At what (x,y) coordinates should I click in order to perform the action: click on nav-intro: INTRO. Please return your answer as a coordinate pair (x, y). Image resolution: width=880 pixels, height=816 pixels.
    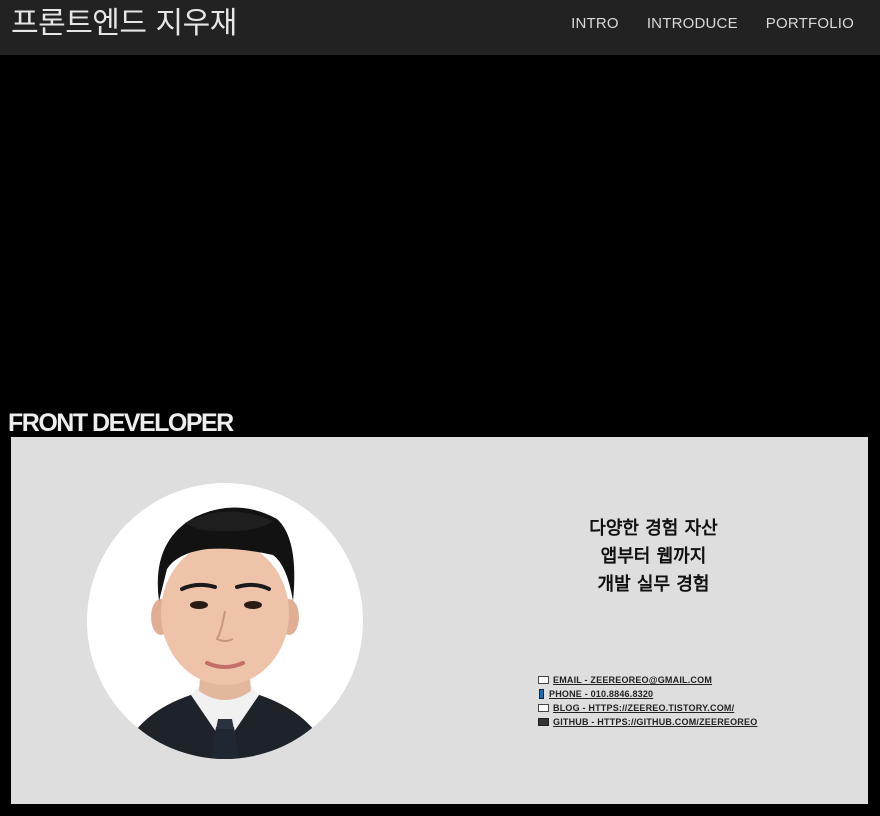
    Looking at the image, I should click on (595, 24).